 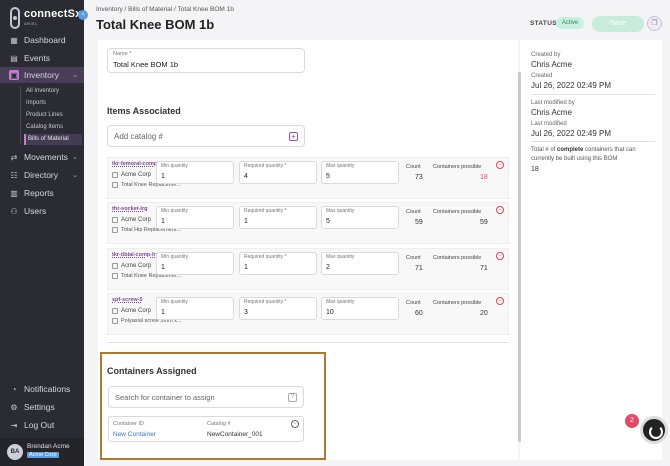 What do you see at coordinates (83, 15) in the screenshot?
I see `collapse-sidebar-button: ‹` at bounding box center [83, 15].